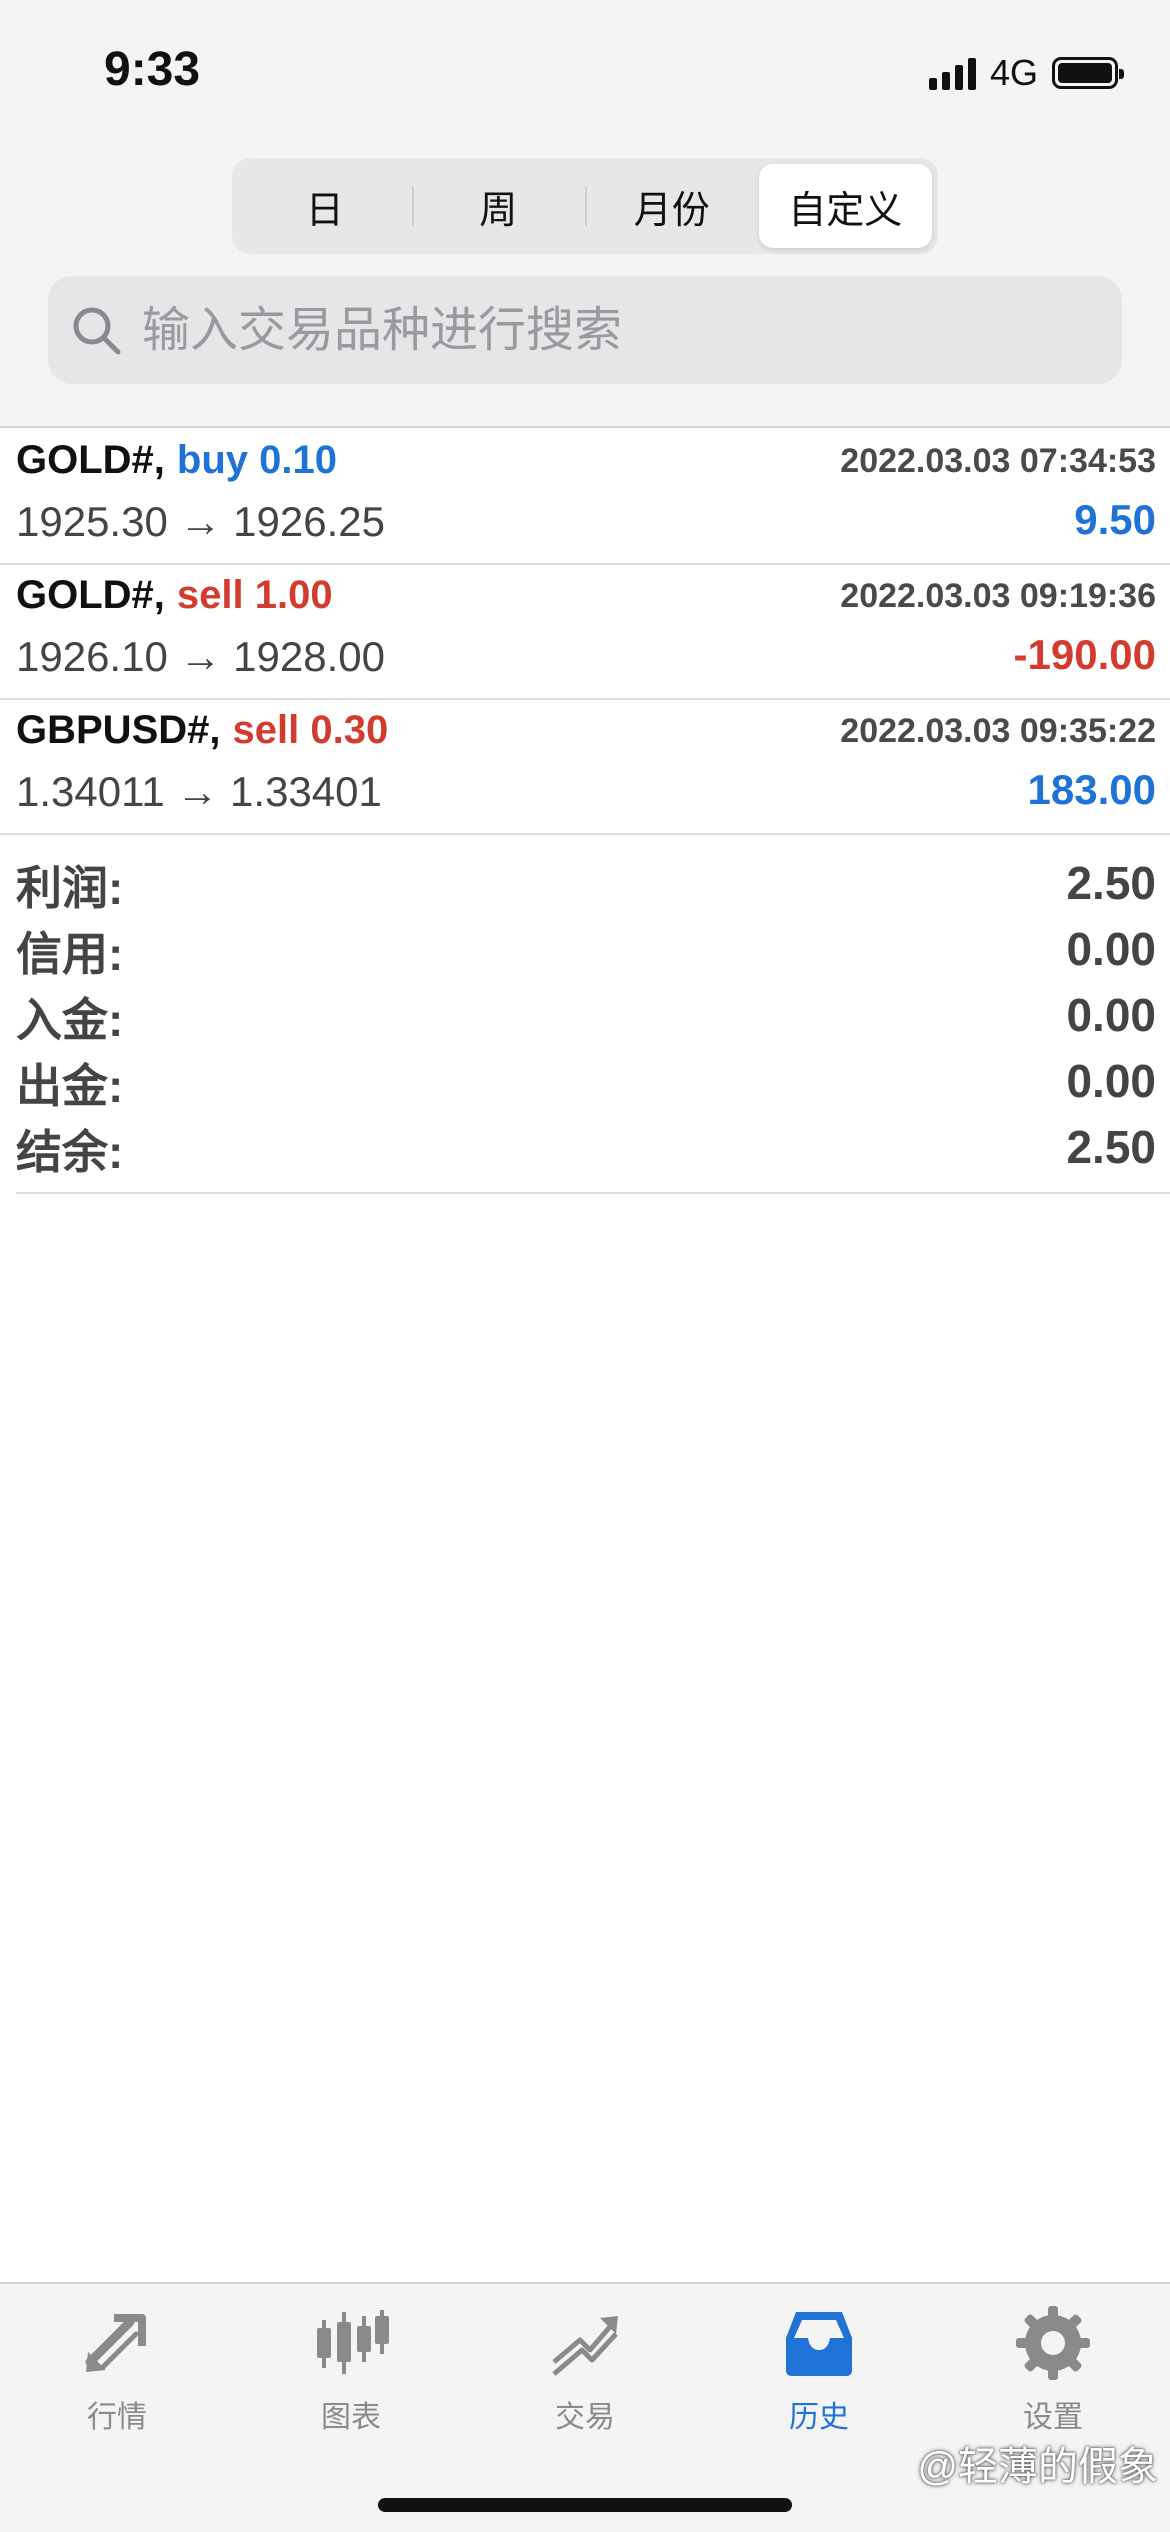  I want to click on deal-direction: buy 0.10, so click(256, 460).